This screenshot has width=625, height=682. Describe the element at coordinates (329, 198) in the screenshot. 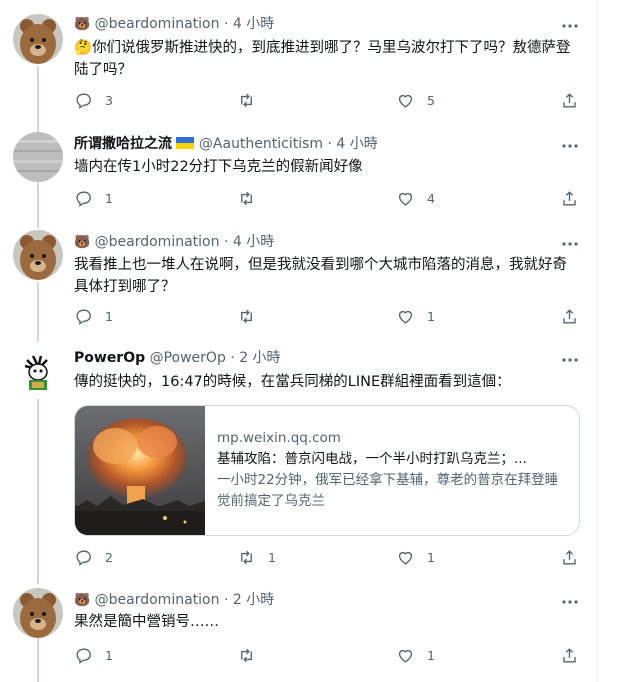

I see `tweet-actions: 1 4` at that location.